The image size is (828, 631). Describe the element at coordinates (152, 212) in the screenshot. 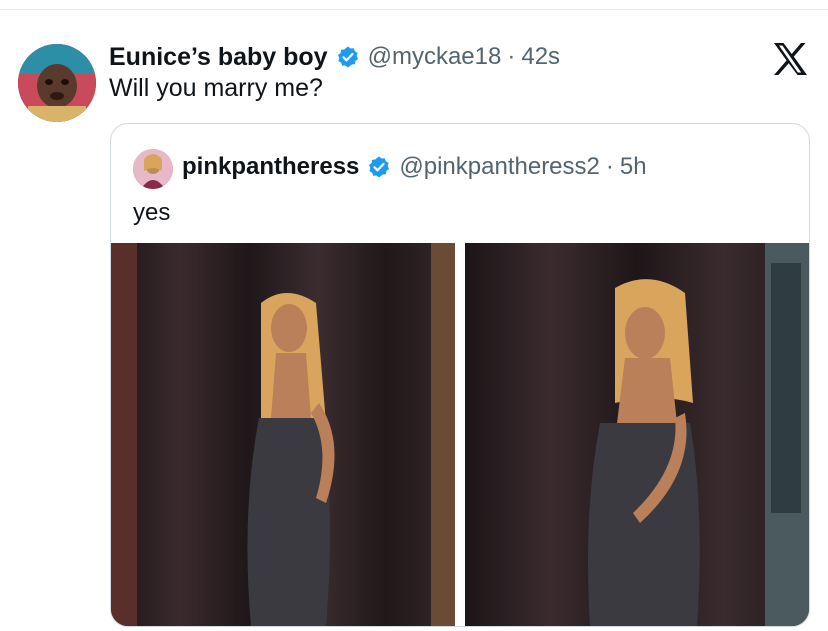

I see `quoted-tweet-text: yes` at that location.